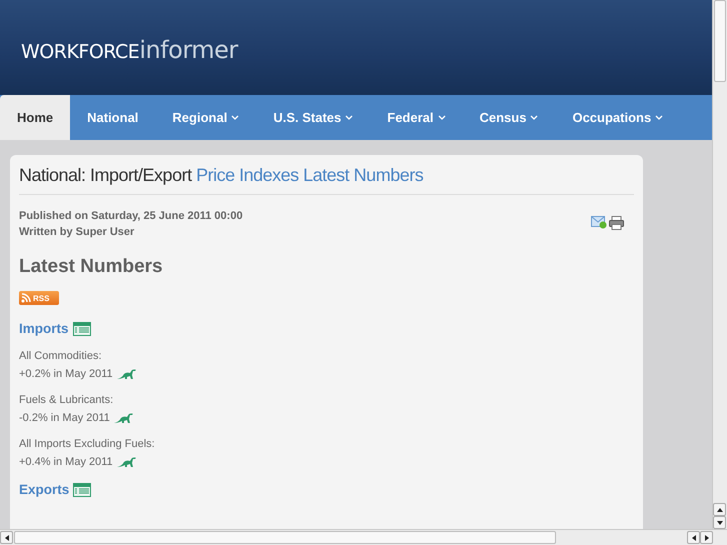 The image size is (727, 545). I want to click on vertical-scrollbar, so click(719, 264).